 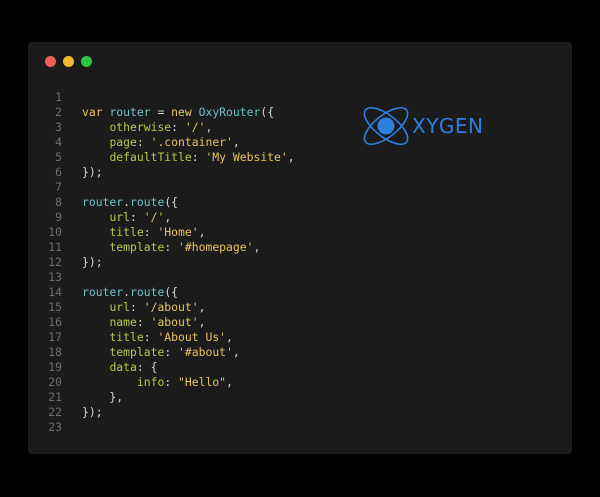 I want to click on code-line: 10 title: 'Home',, so click(x=161, y=232).